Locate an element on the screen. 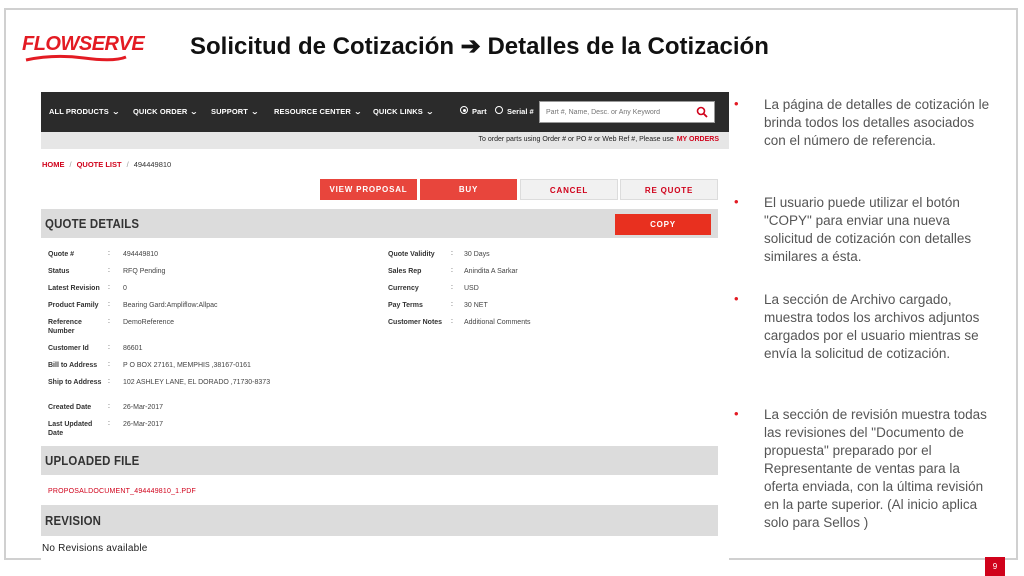 The image size is (1024, 576). field-label: Ship to Address is located at coordinates (75, 382).